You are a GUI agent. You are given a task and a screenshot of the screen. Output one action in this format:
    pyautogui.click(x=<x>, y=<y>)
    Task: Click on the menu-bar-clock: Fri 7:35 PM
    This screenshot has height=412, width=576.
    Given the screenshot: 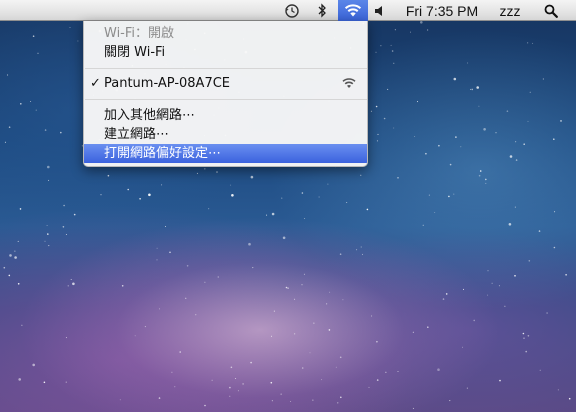 What is the action you would take?
    pyautogui.click(x=442, y=10)
    